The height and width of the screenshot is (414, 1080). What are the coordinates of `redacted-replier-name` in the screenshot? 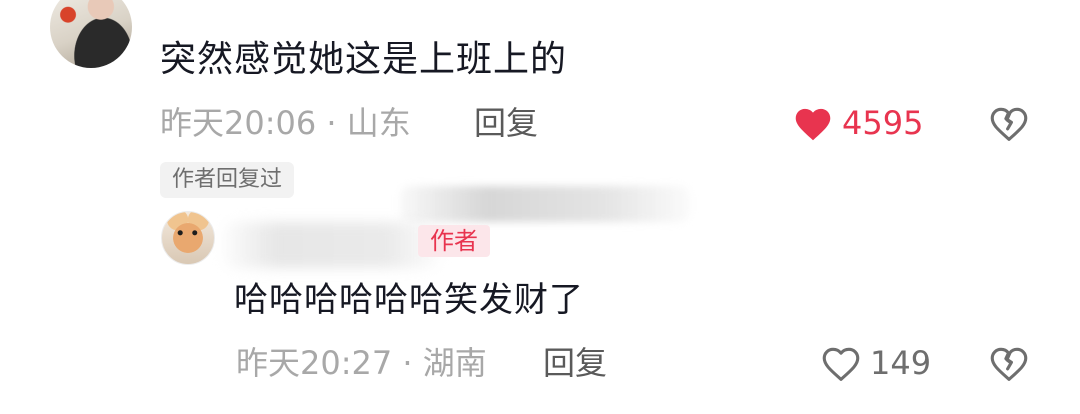 It's located at (332, 245).